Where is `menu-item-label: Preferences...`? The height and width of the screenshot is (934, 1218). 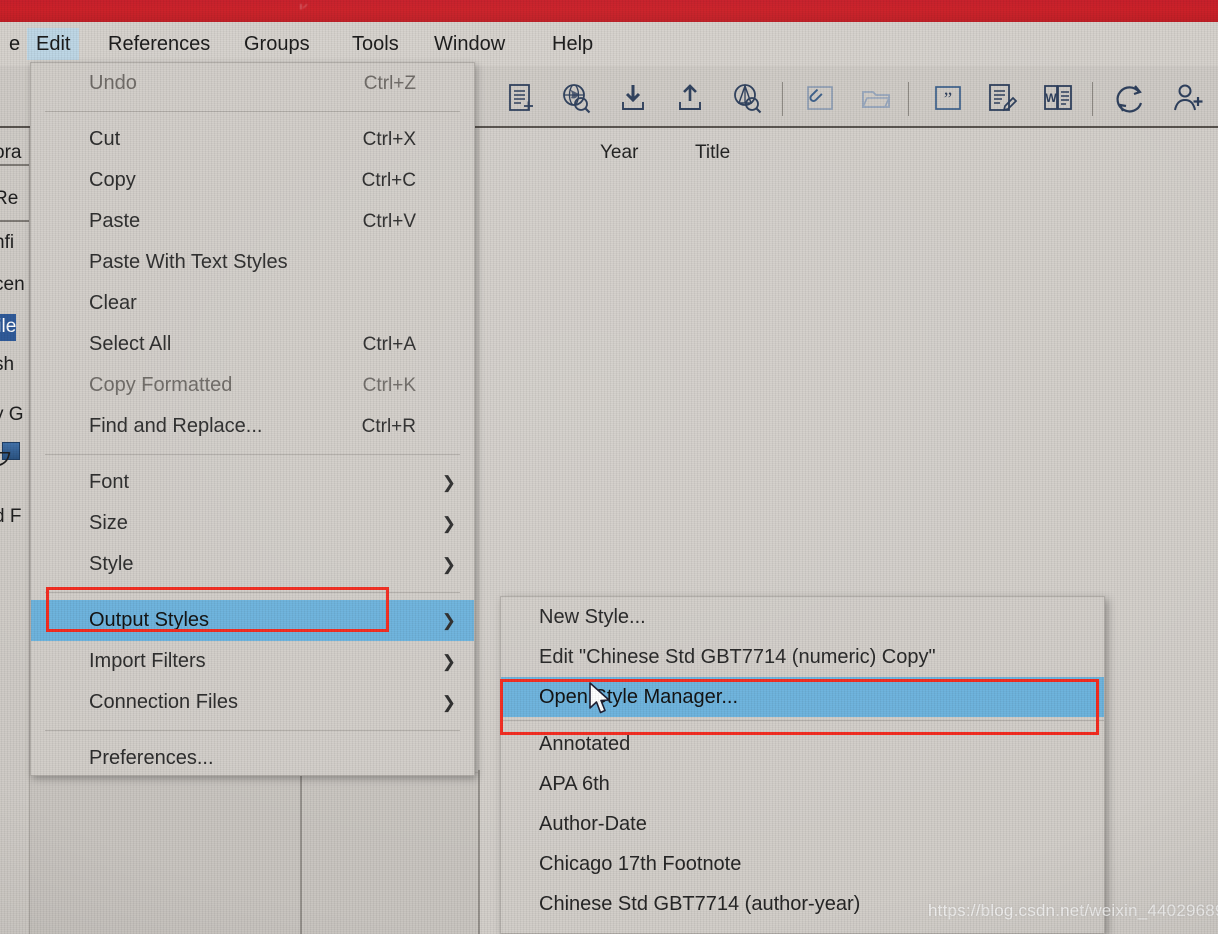 menu-item-label: Preferences... is located at coordinates (151, 758).